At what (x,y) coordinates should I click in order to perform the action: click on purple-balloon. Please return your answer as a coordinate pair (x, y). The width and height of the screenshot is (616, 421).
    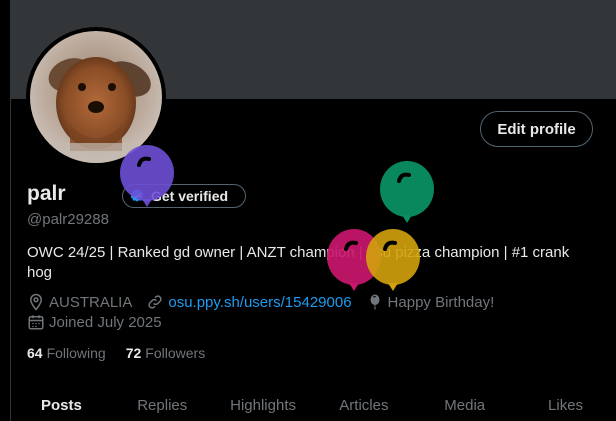
    Looking at the image, I should click on (147, 176).